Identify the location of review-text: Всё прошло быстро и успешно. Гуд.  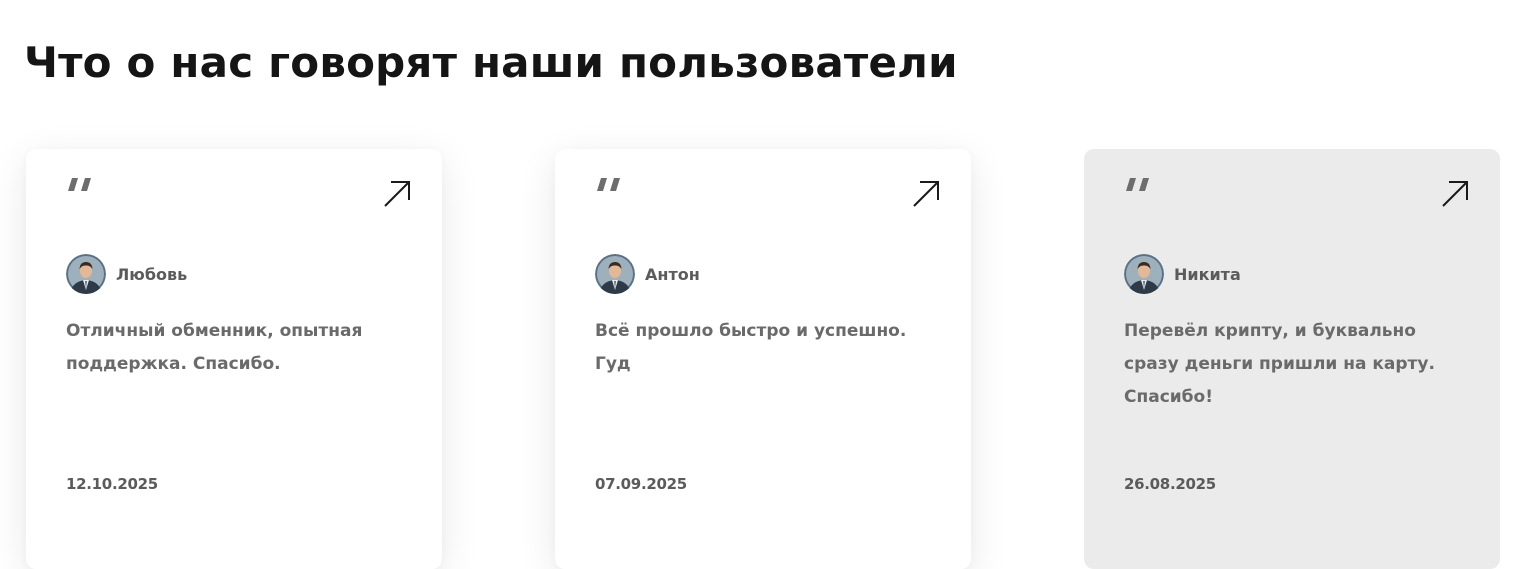
(751, 347).